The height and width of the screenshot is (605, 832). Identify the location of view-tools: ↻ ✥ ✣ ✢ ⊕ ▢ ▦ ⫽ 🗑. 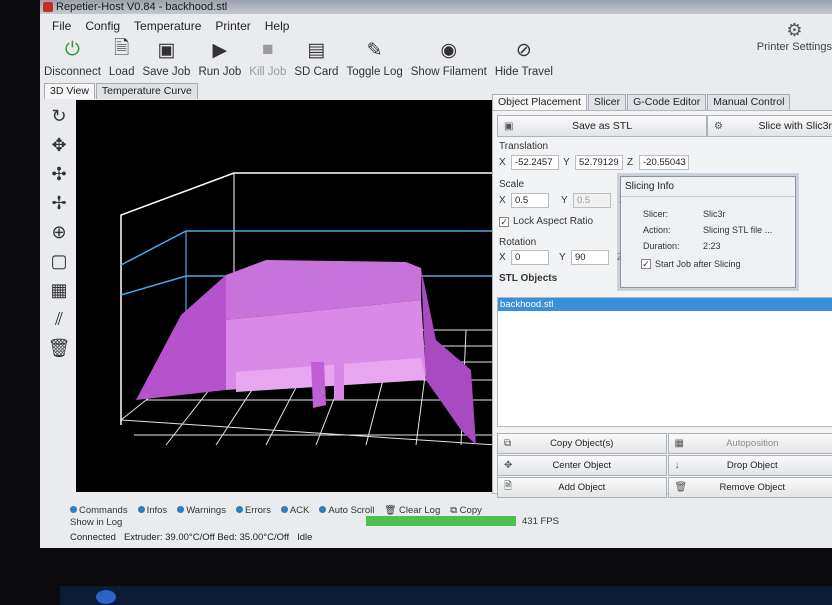
(59, 296).